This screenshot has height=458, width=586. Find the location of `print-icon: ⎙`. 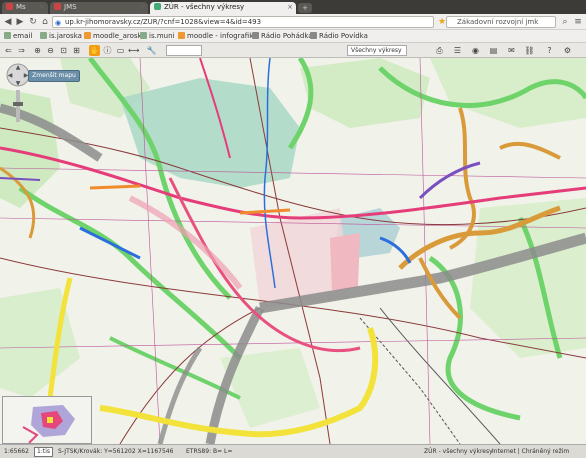

print-icon: ⎙ is located at coordinates (439, 50).